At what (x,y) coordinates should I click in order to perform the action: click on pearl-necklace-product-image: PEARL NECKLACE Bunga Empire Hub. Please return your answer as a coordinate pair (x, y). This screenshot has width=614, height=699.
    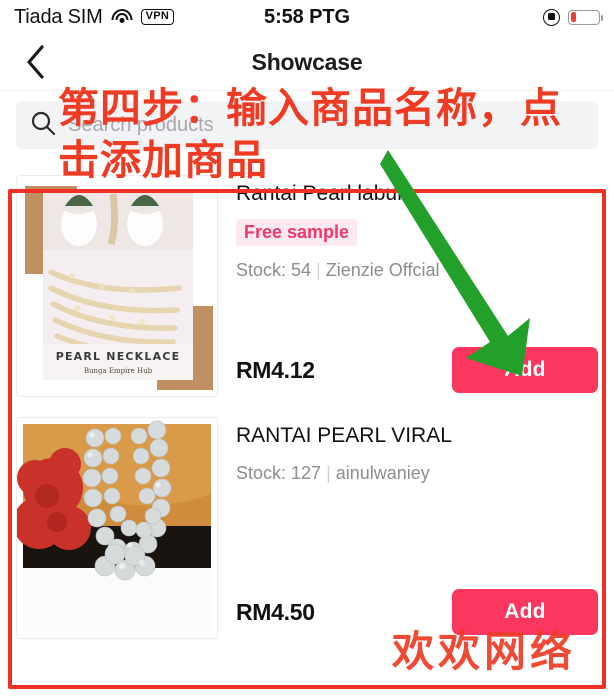
    Looking at the image, I should click on (117, 286).